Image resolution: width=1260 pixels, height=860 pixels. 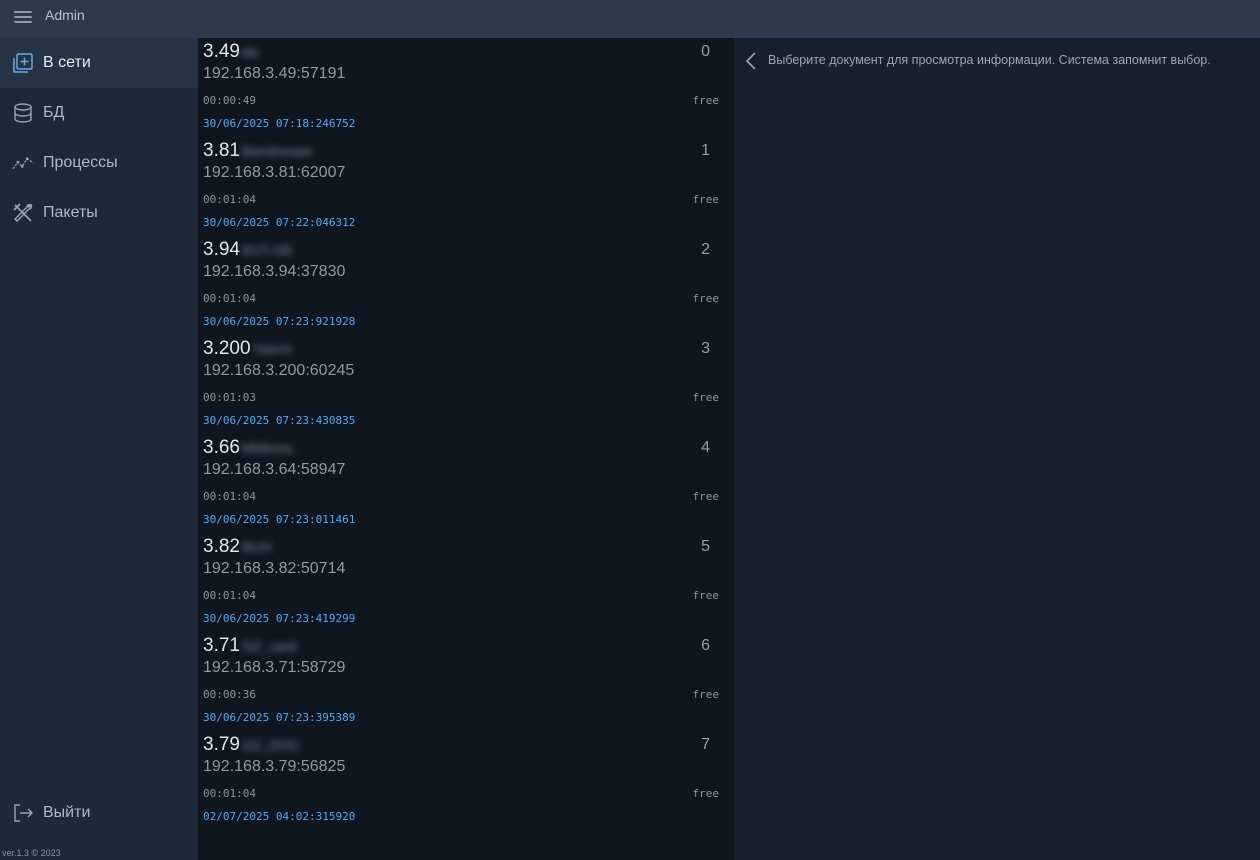 What do you see at coordinates (227, 348) in the screenshot?
I see `host-short: 3.200` at bounding box center [227, 348].